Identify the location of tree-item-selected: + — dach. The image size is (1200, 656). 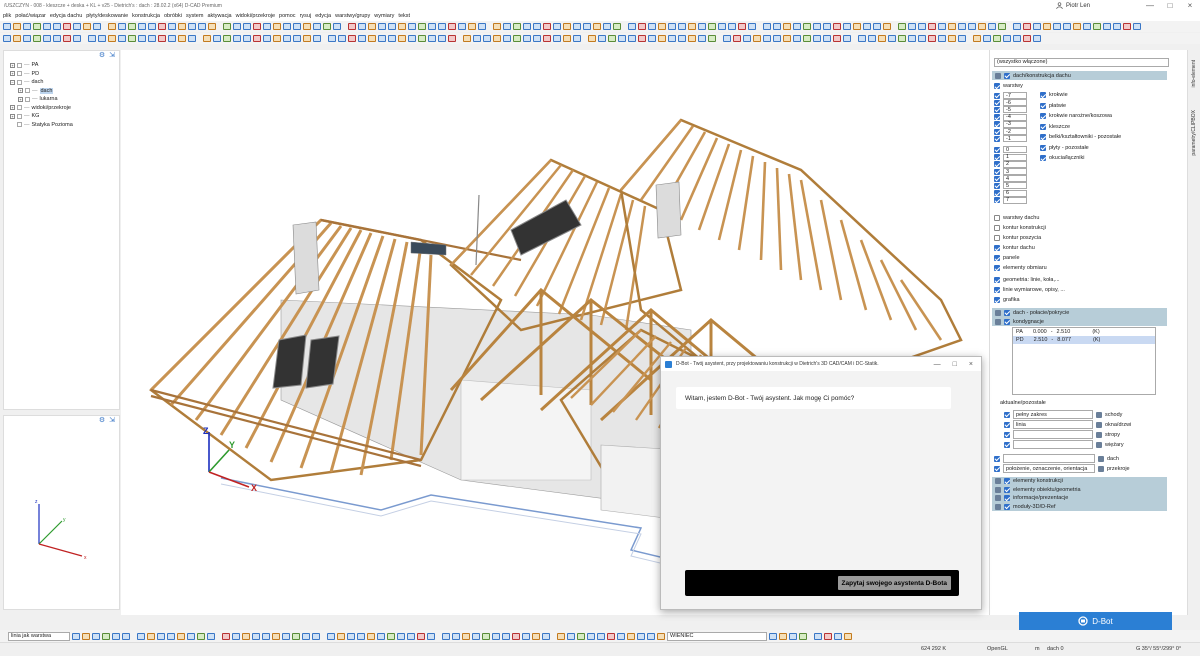
(64, 91).